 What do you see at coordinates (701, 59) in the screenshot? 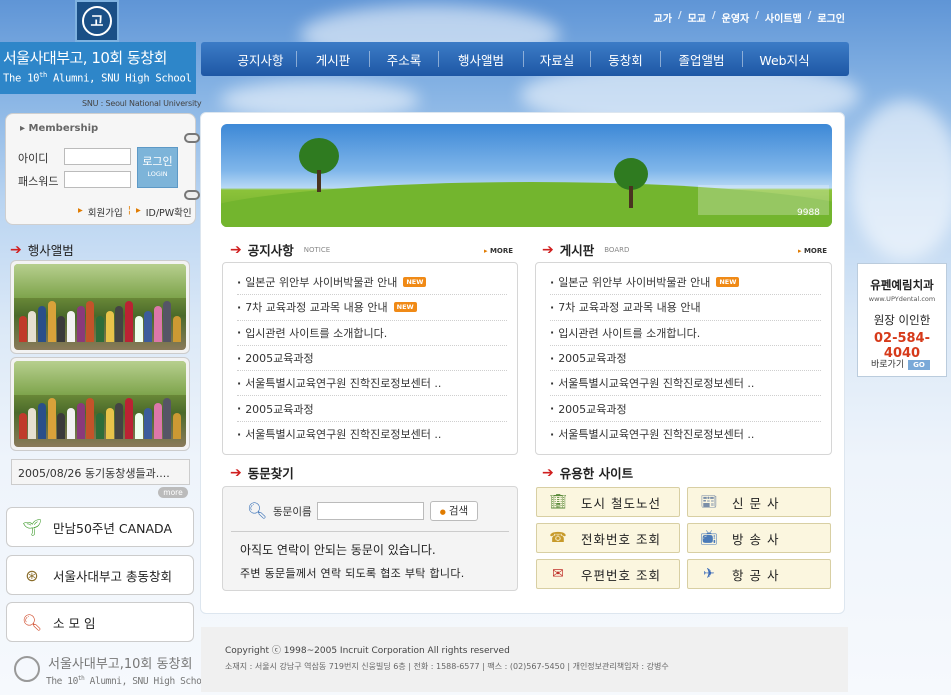
I see `nav-item: 졸업앨범` at bounding box center [701, 59].